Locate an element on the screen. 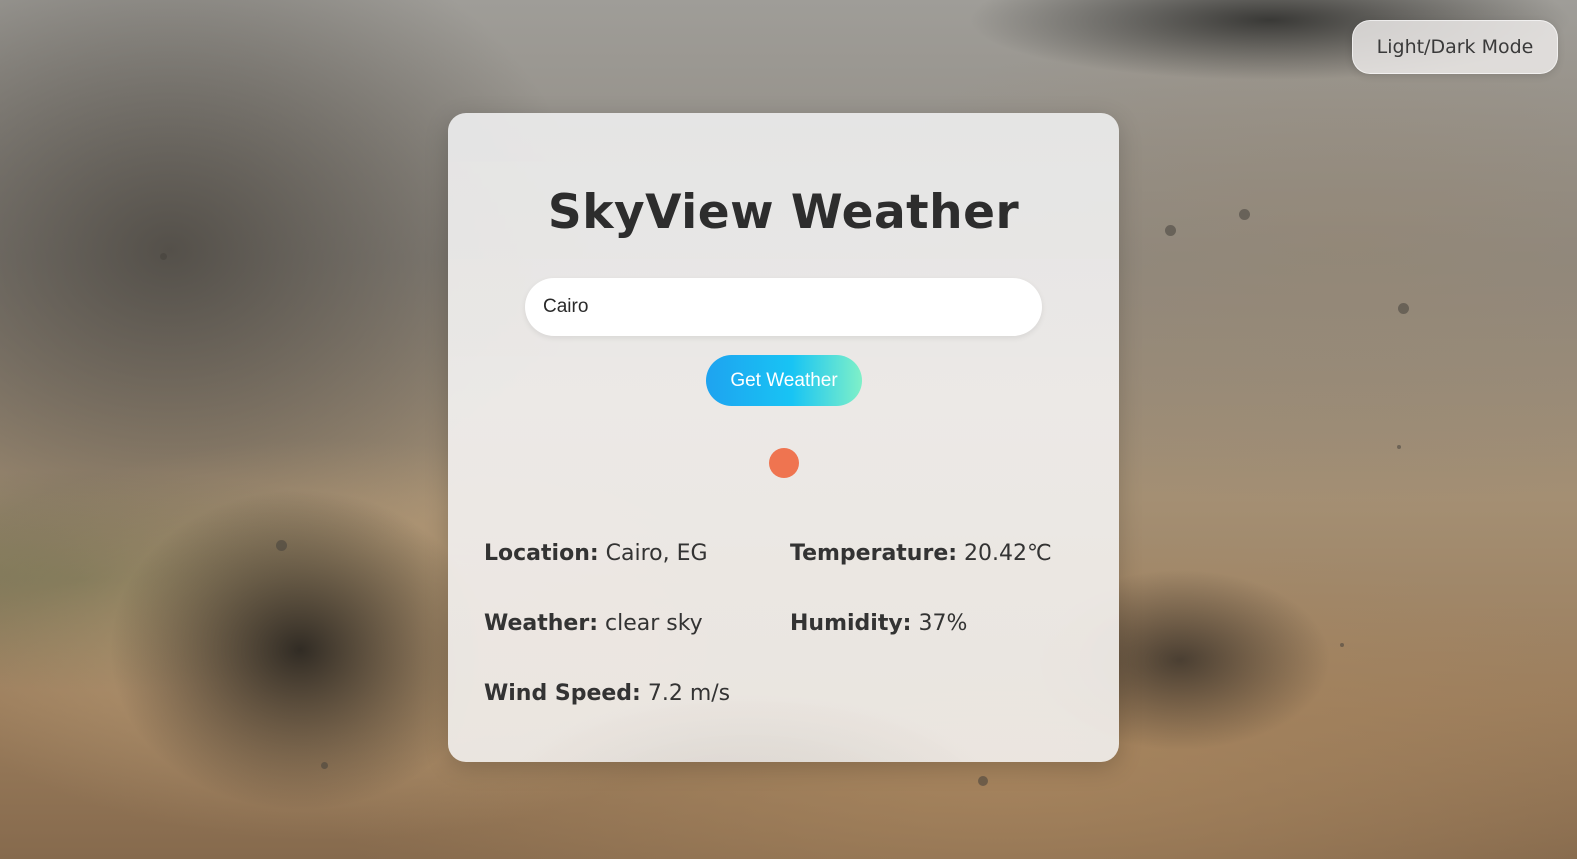  city-search-input is located at coordinates (783, 307).